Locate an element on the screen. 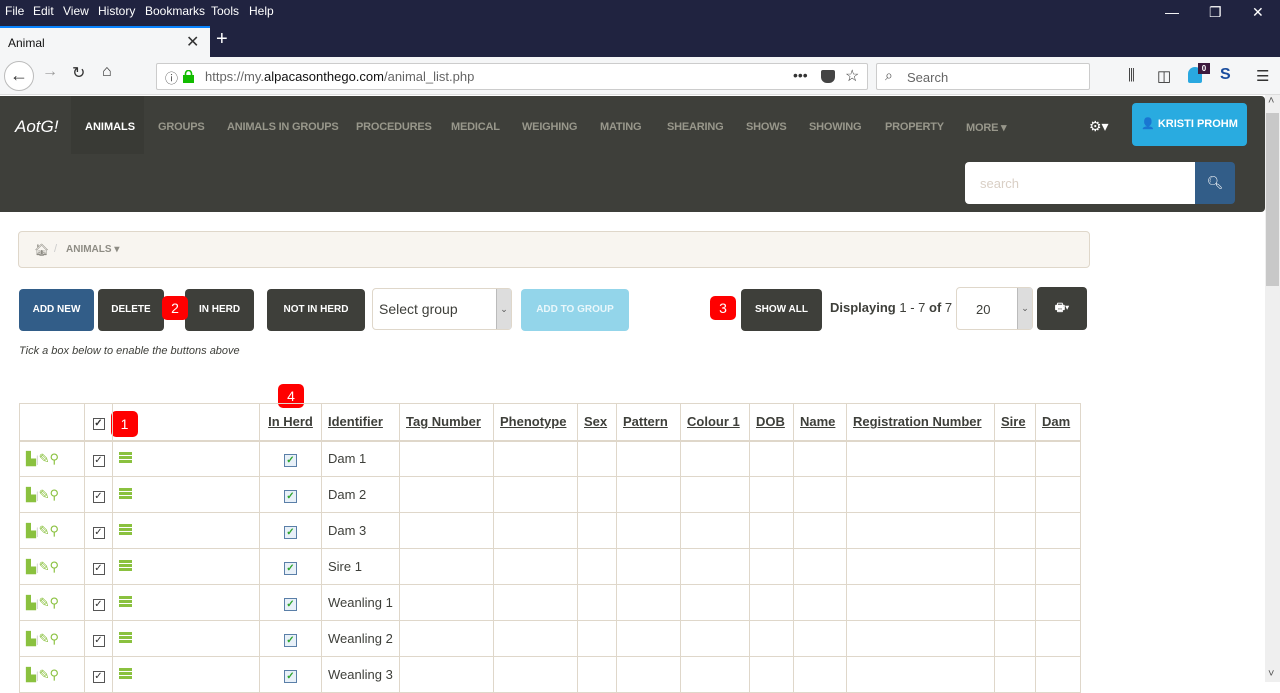  scroll-up-icon: ˄ is located at coordinates (1271, 101).